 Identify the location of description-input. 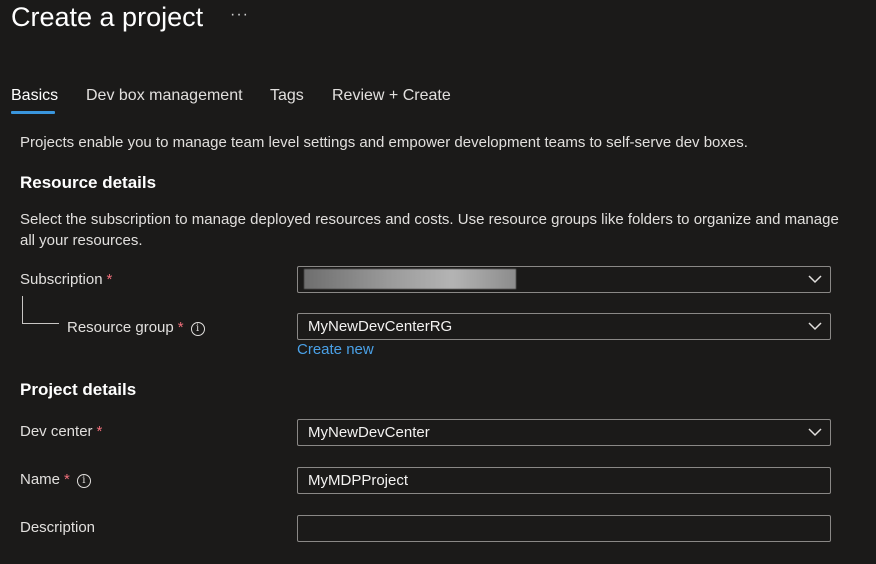
(564, 528).